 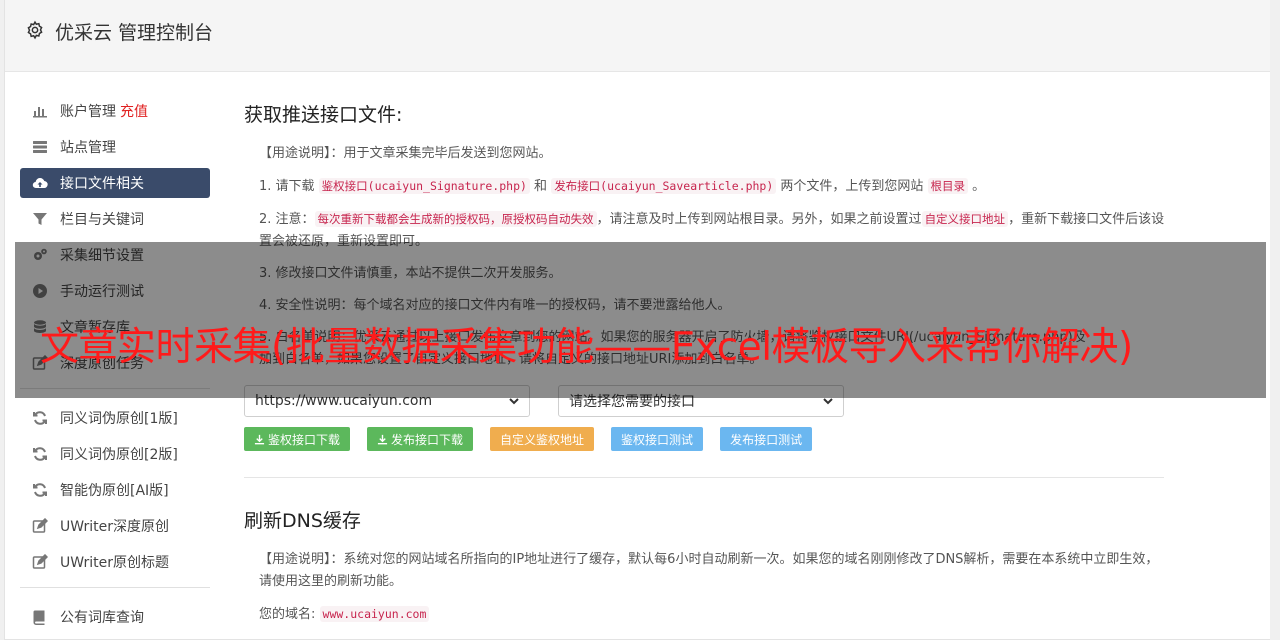 I want to click on root-dir-code: 根目录, so click(x=948, y=186).